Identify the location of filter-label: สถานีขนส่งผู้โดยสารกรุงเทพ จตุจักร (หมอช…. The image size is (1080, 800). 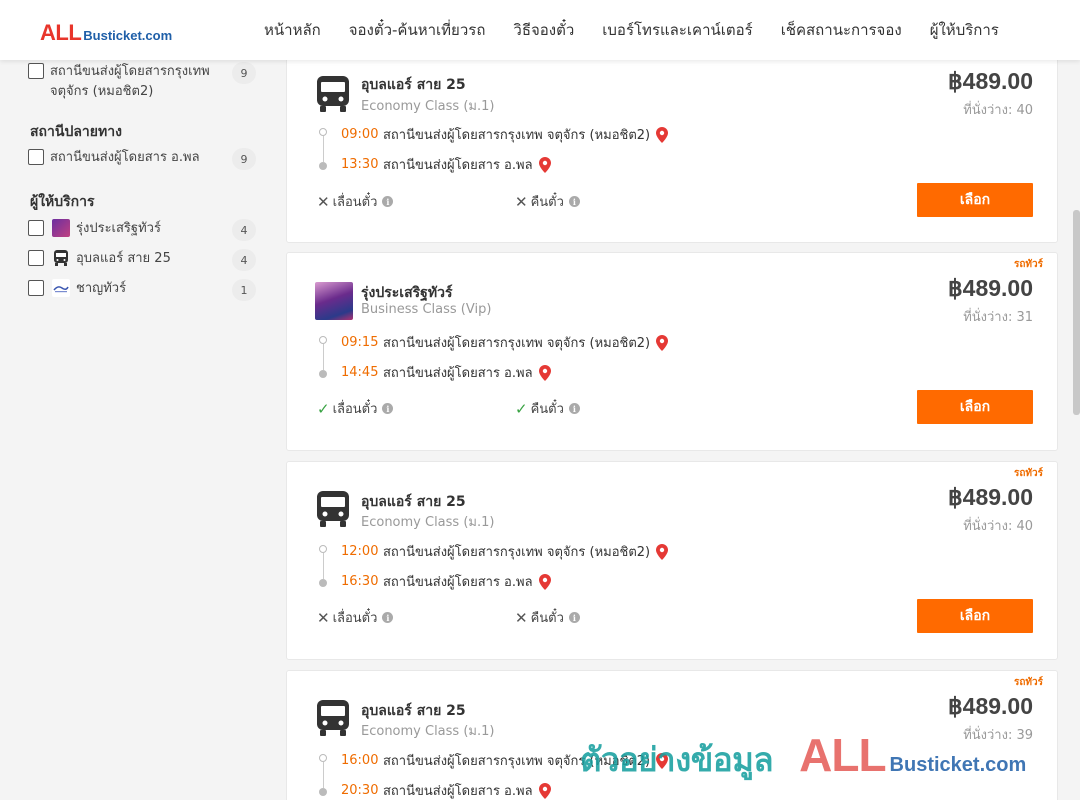
(130, 81).